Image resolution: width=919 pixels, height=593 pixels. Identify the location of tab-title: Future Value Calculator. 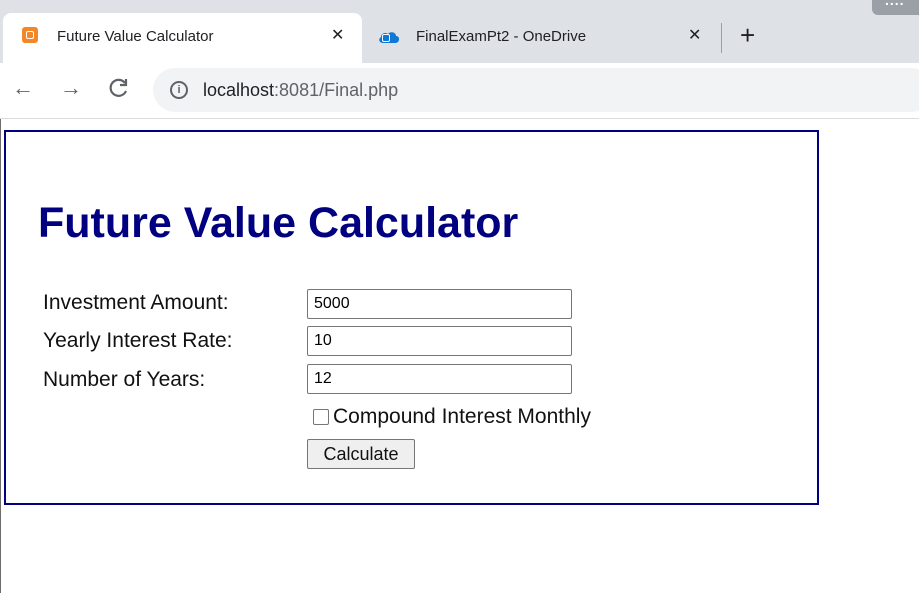
(135, 36).